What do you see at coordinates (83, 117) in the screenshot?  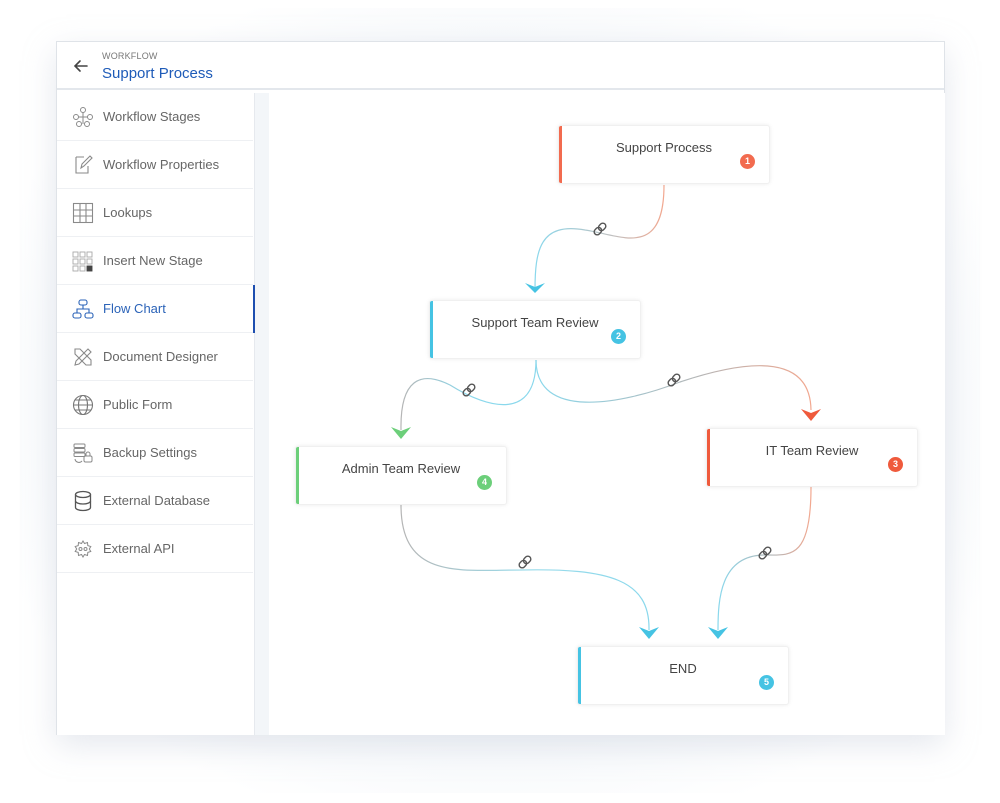 I see `workflow-stages-icon` at bounding box center [83, 117].